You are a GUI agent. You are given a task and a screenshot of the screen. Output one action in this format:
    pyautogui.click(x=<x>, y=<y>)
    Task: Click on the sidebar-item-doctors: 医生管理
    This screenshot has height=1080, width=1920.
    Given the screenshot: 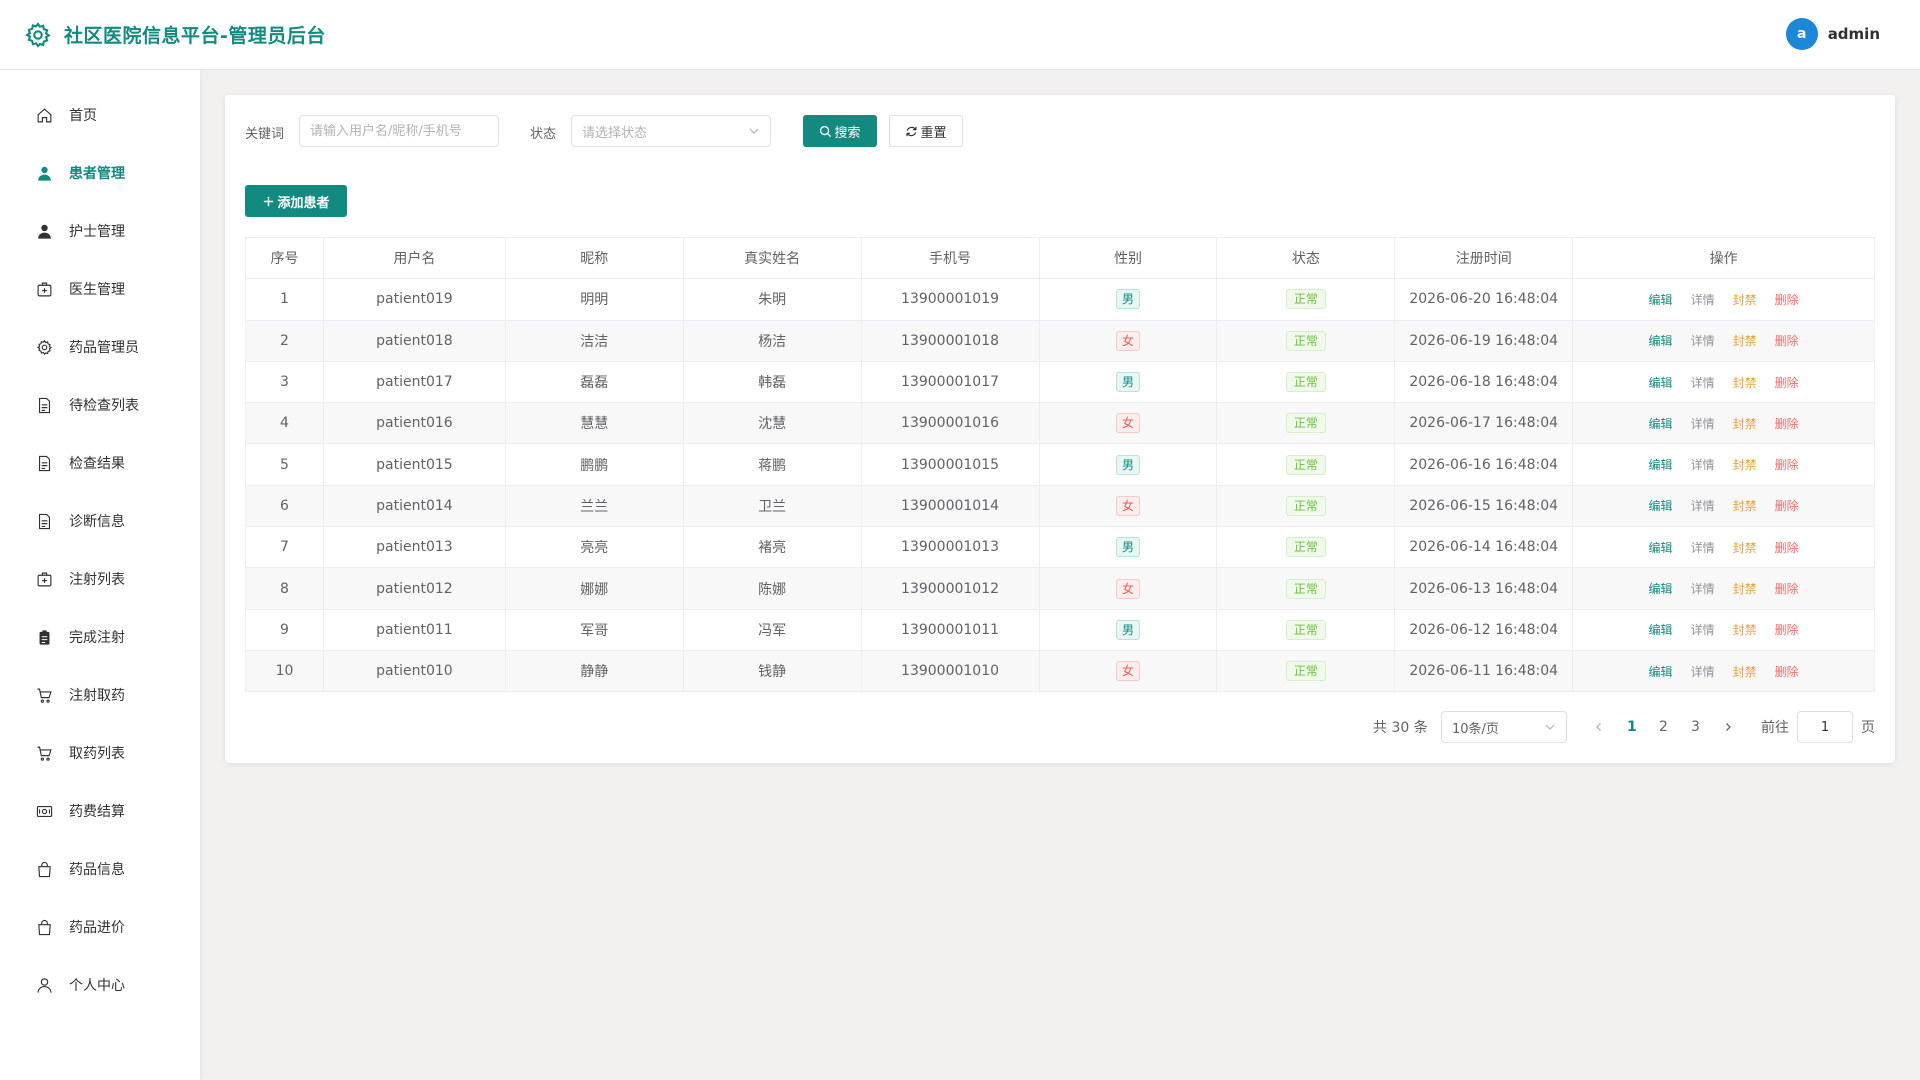 What is the action you would take?
    pyautogui.click(x=100, y=289)
    